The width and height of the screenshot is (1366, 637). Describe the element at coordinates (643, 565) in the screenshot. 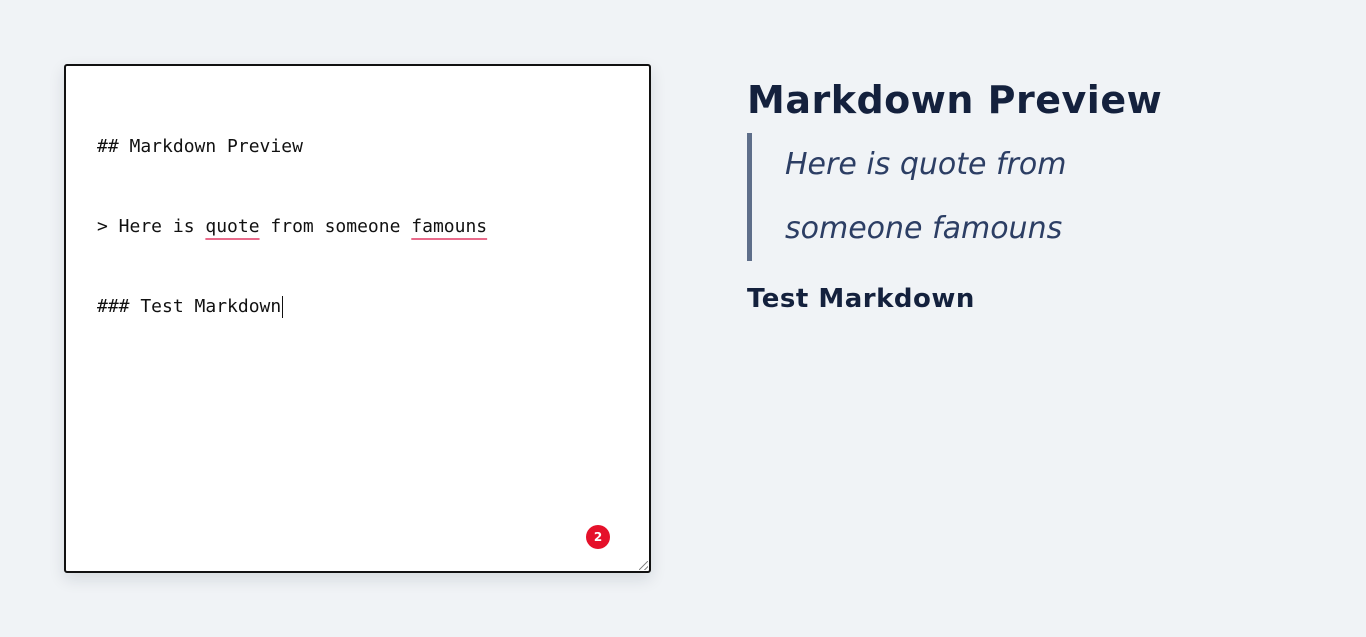

I see `resize-handle-icon` at that location.